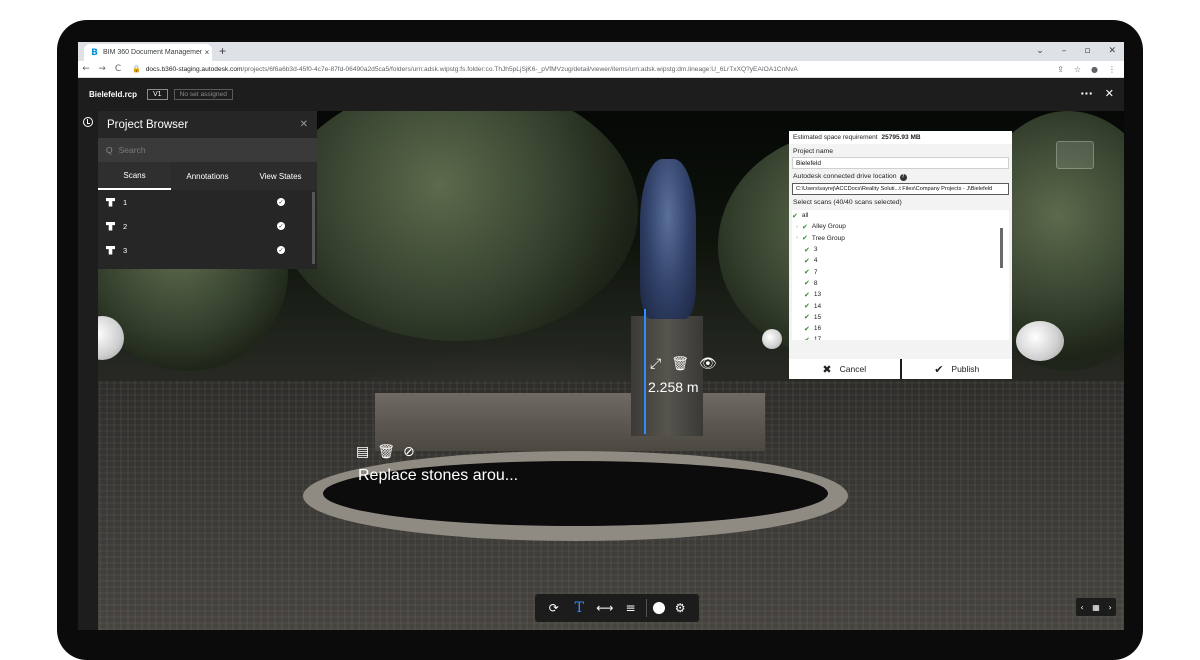  I want to click on statue, so click(668, 239).